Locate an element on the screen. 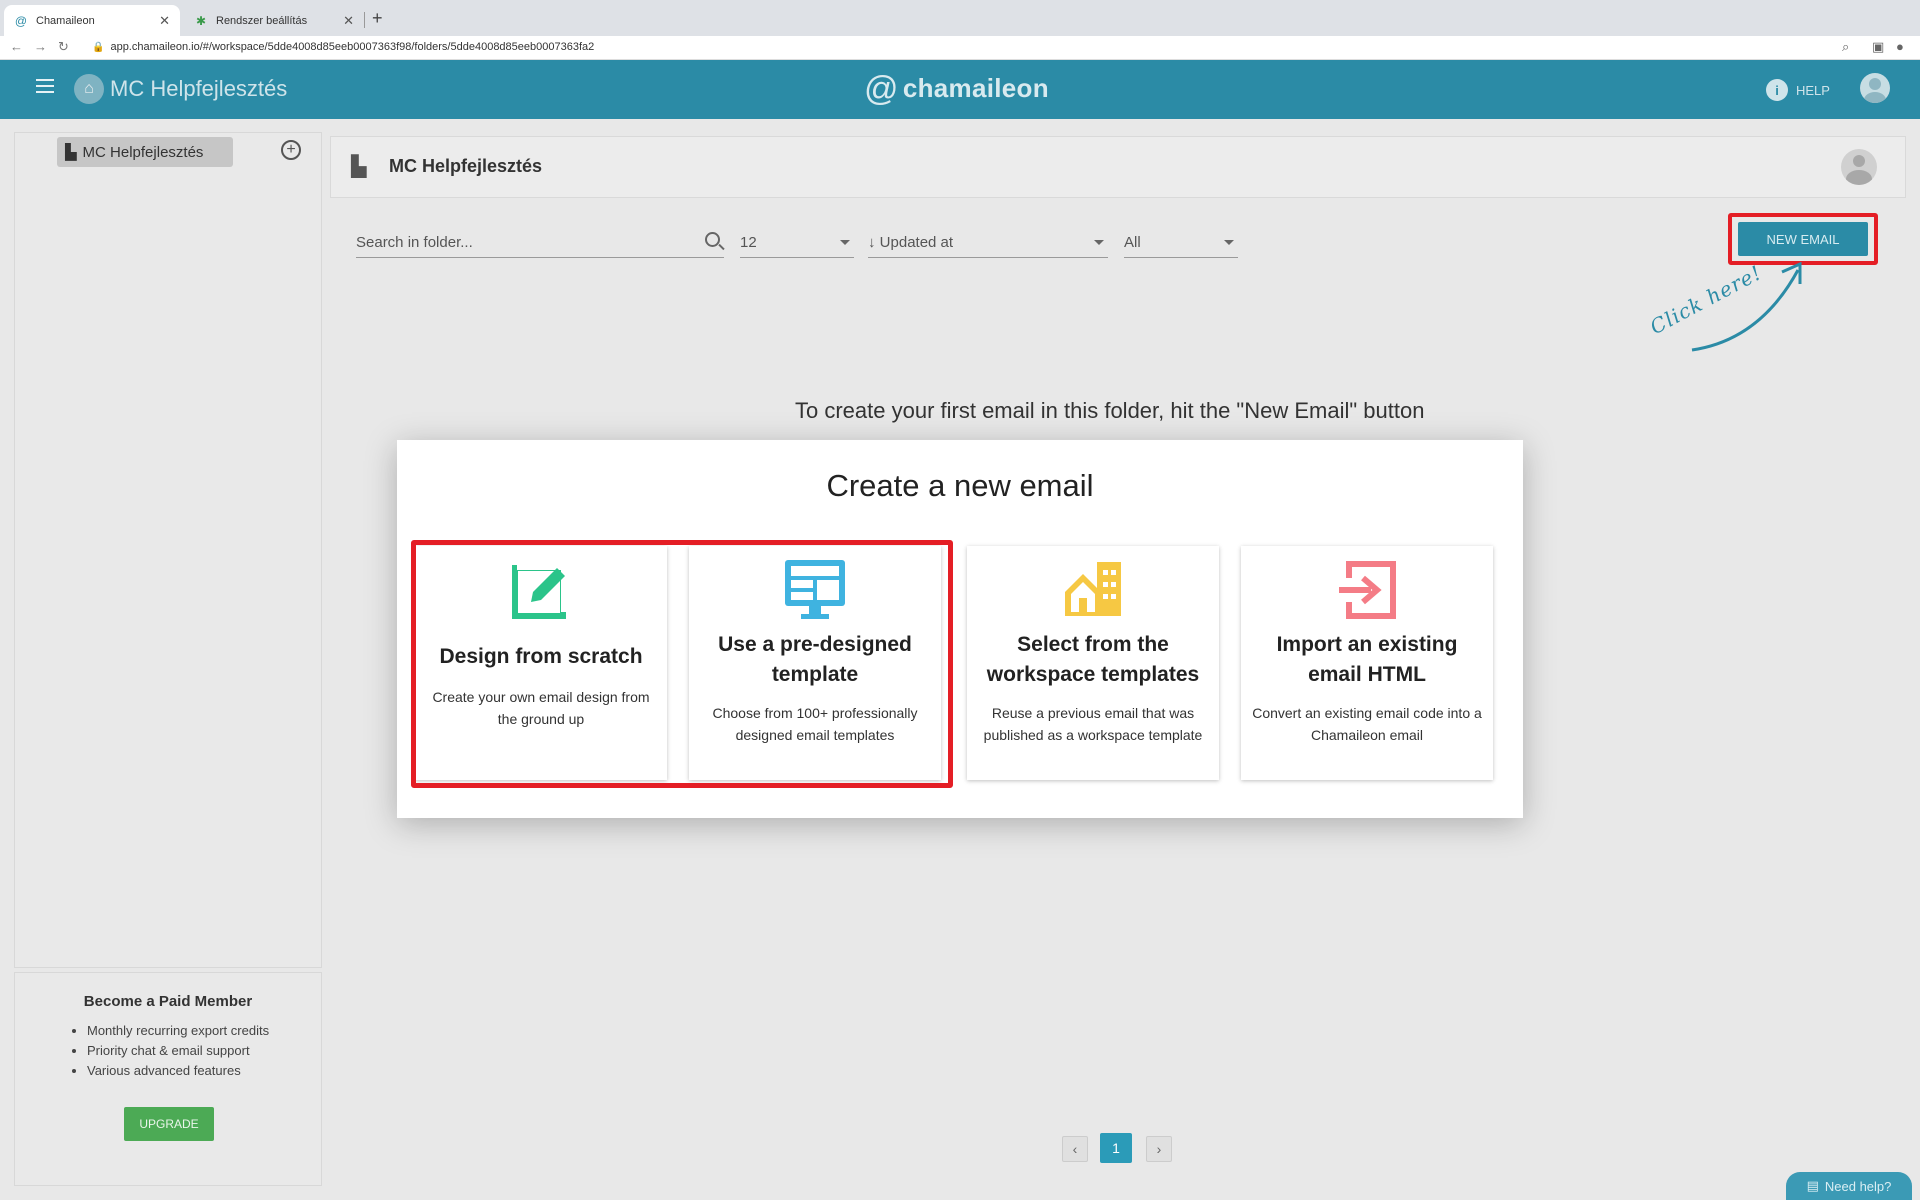 This screenshot has width=1920, height=1200. browser-tab-rendszer: ✱ Rendszer beállítás ✕ is located at coordinates (274, 20).